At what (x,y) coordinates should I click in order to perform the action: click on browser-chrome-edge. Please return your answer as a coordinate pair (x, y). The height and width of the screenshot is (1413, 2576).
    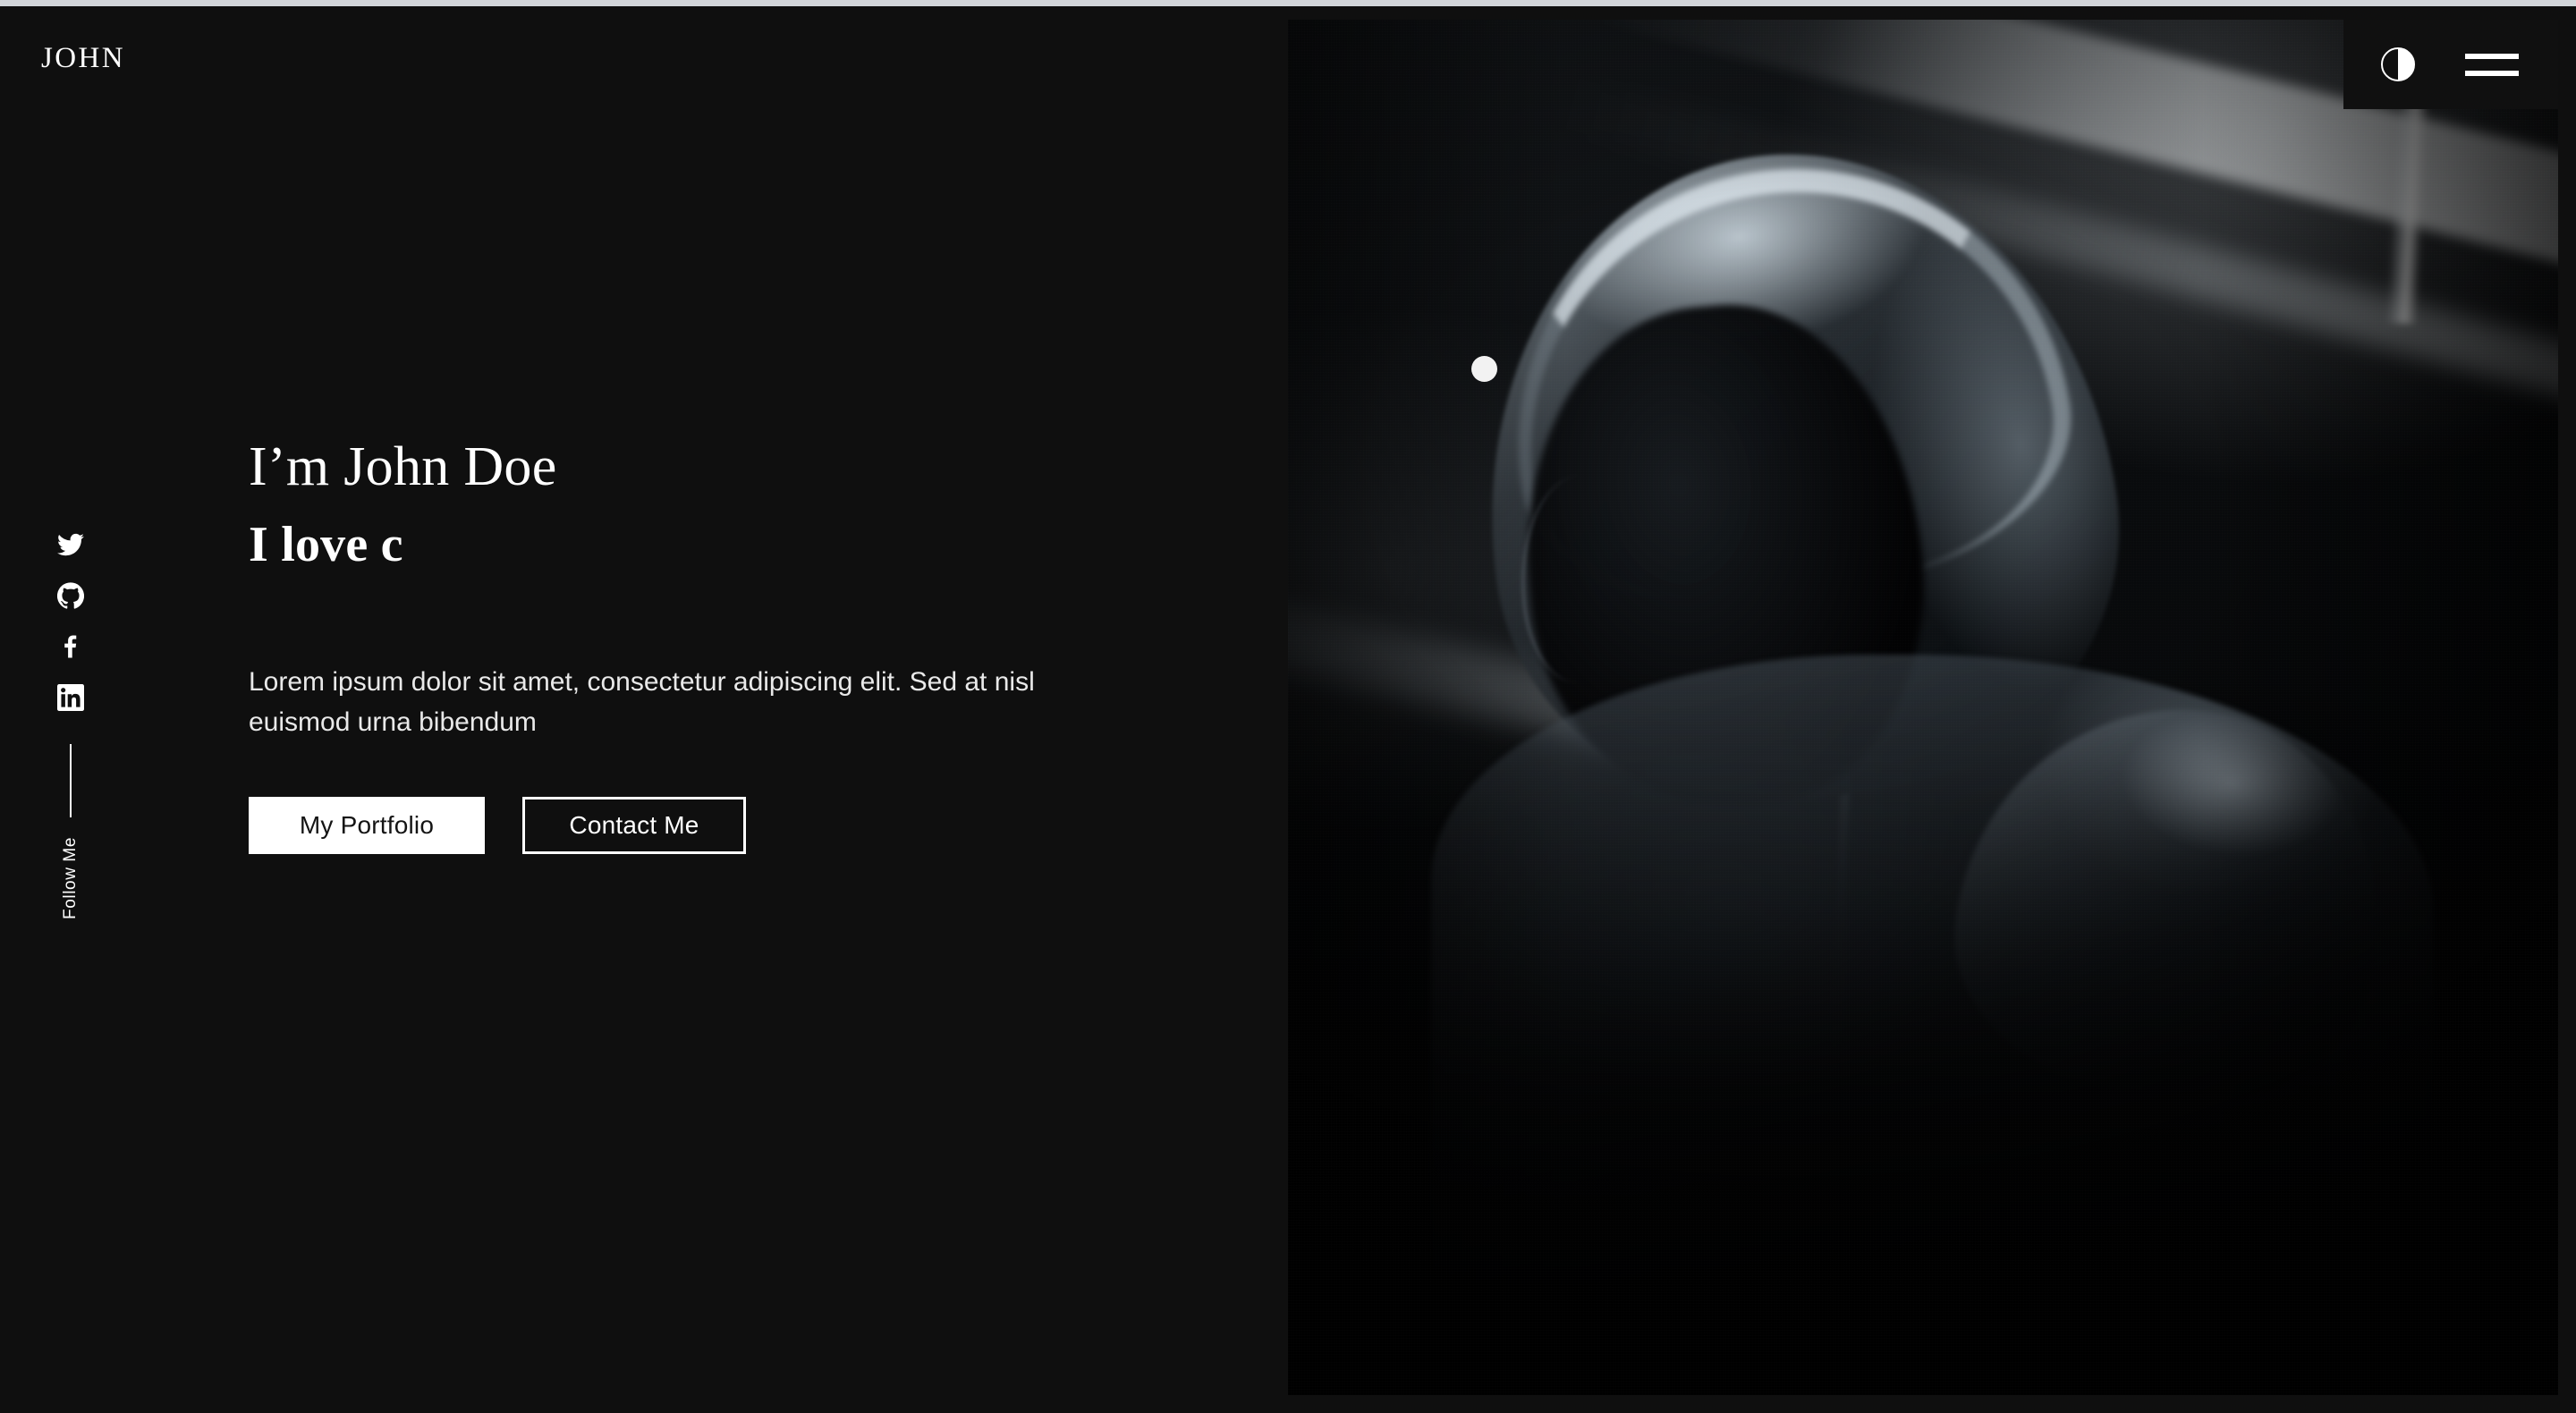
    Looking at the image, I should click on (1288, 3).